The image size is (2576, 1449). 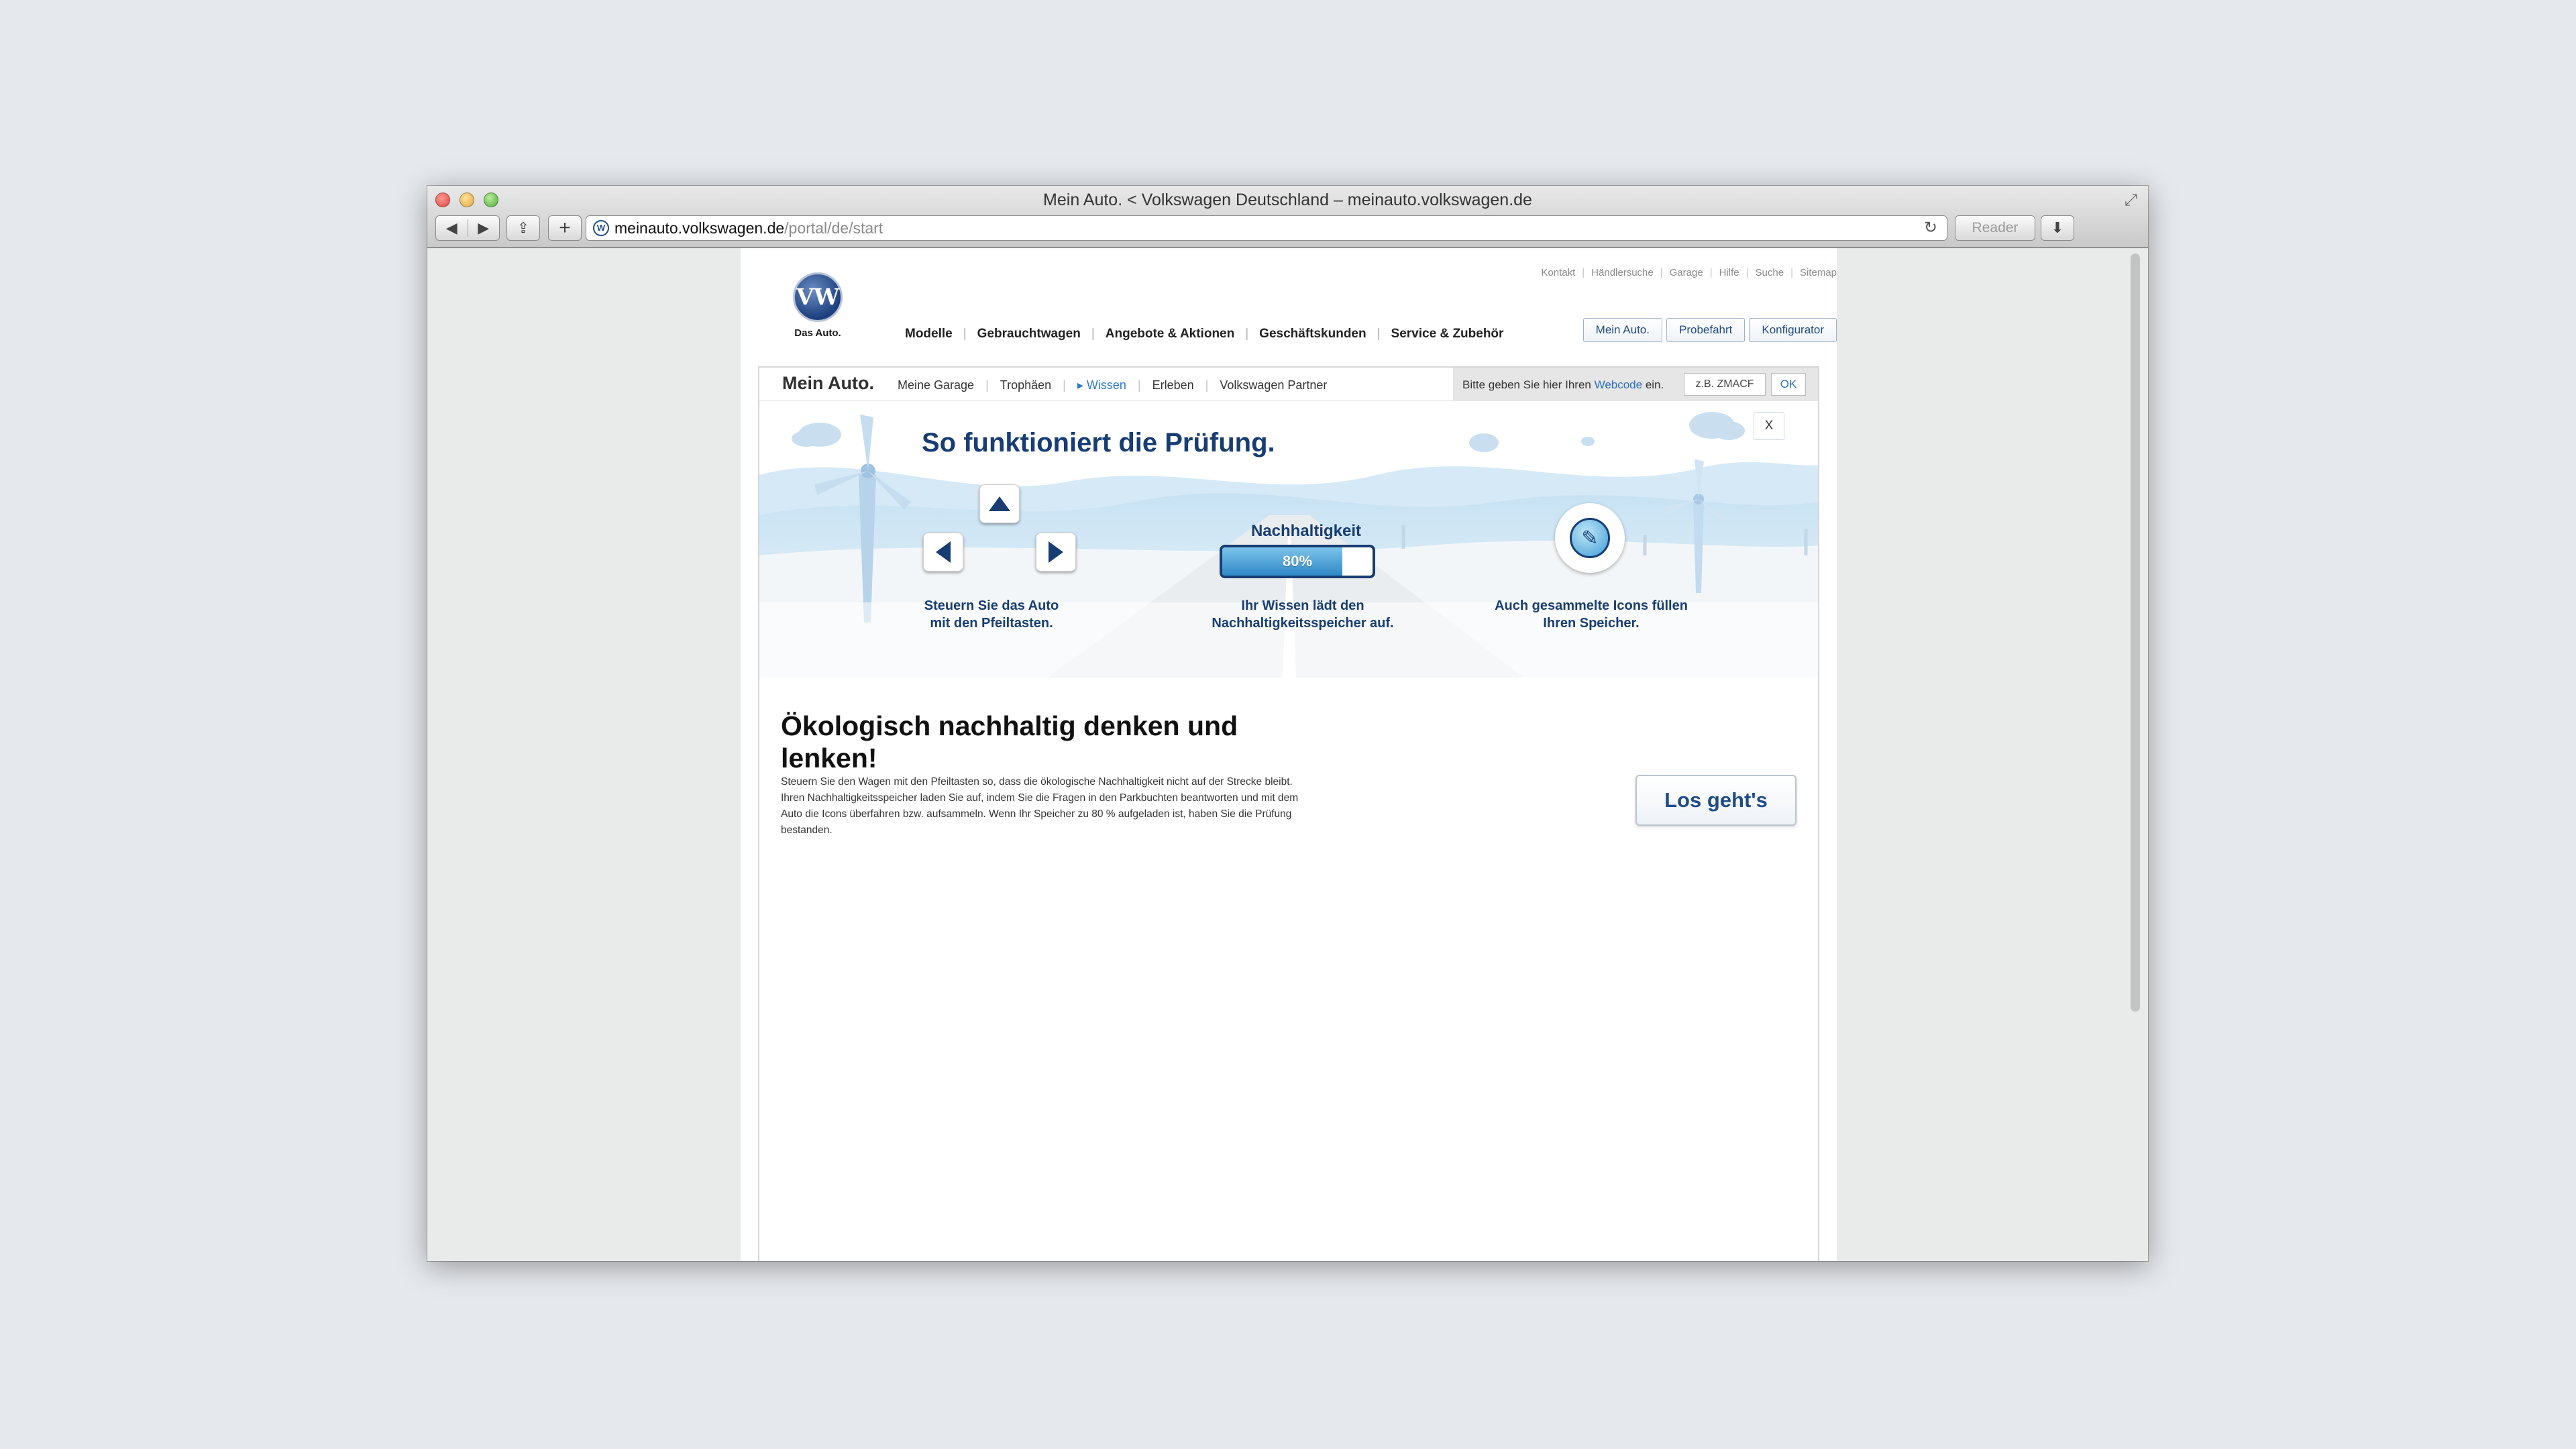 What do you see at coordinates (828, 383) in the screenshot?
I see `subnav-title: Mein Auto.` at bounding box center [828, 383].